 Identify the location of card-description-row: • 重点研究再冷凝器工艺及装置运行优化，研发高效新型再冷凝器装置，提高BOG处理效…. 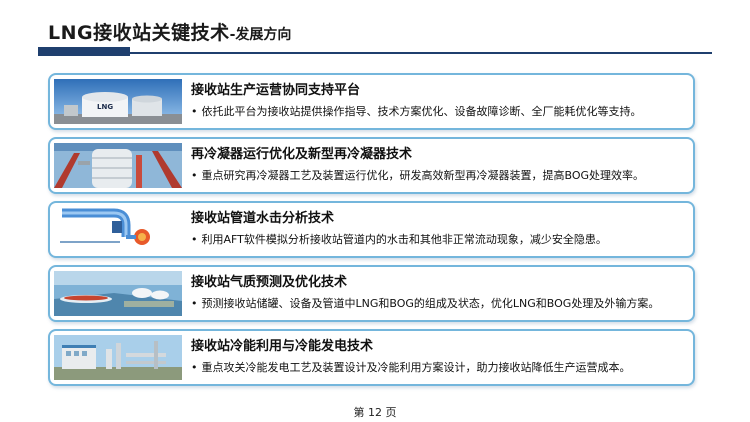
(417, 175).